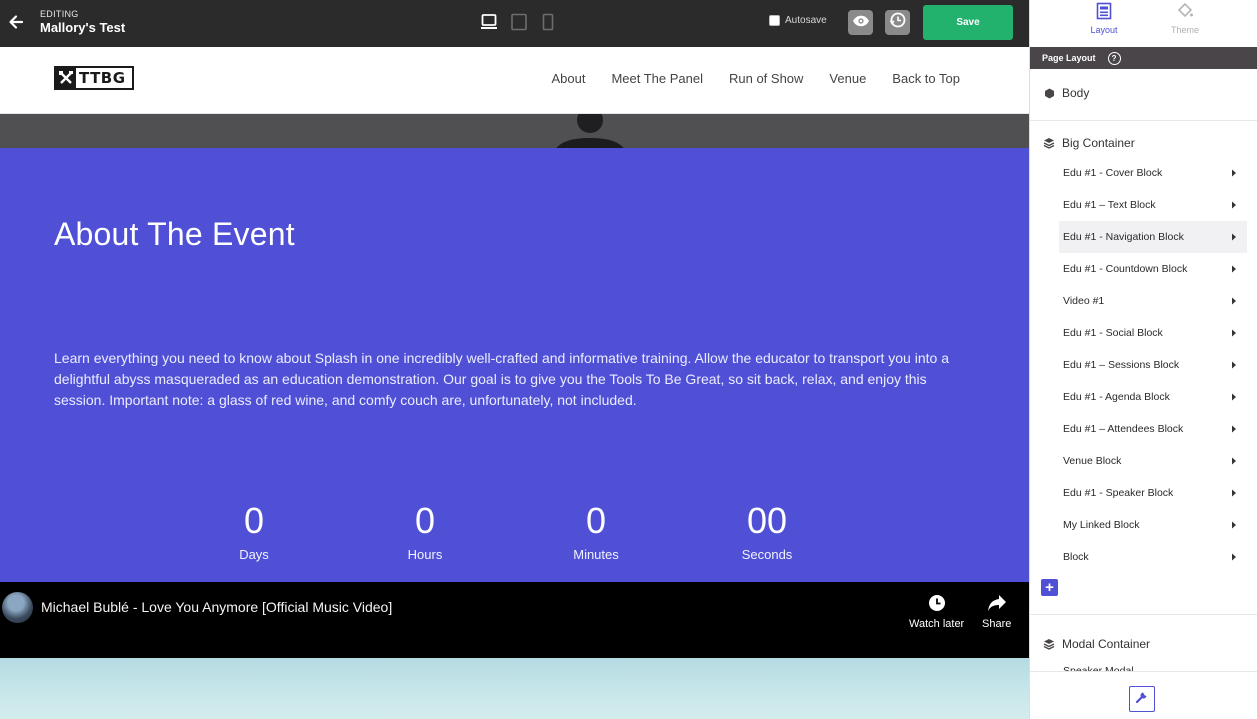  I want to click on autosave-toggle: Autosave, so click(798, 20).